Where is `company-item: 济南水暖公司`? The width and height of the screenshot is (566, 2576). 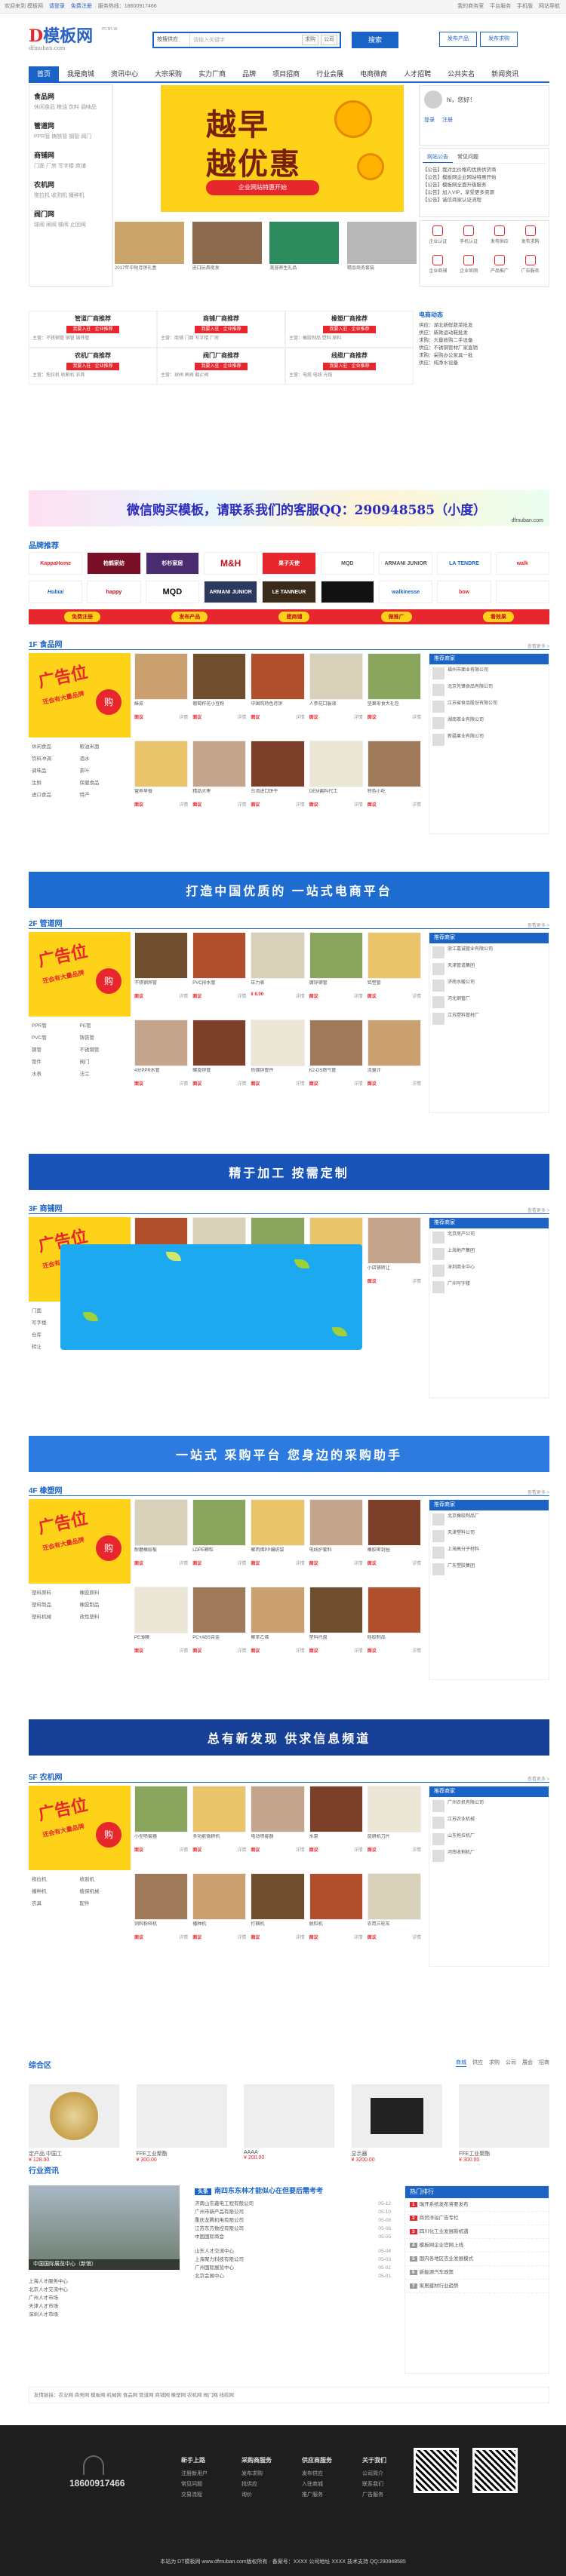 company-item: 济南水暖公司 is located at coordinates (489, 985).